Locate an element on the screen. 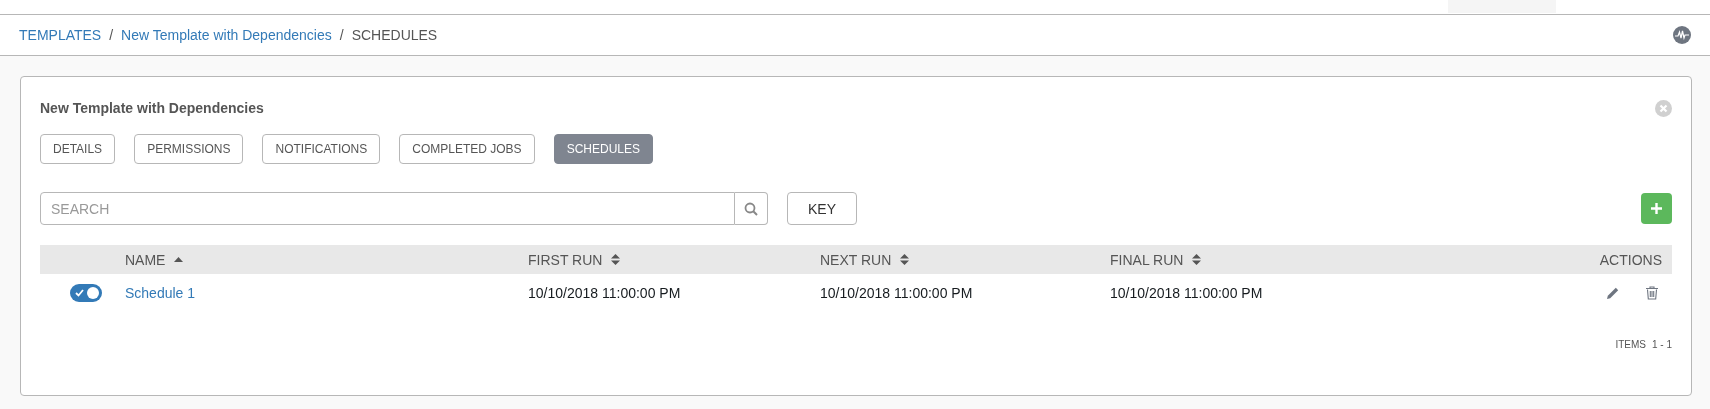  tab: SCHEDULES is located at coordinates (603, 149).